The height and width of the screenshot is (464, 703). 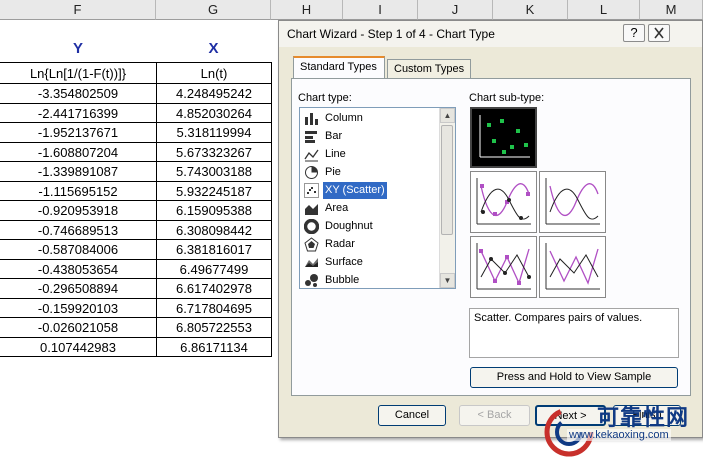 What do you see at coordinates (604, 10) in the screenshot?
I see `column-header-l: L` at bounding box center [604, 10].